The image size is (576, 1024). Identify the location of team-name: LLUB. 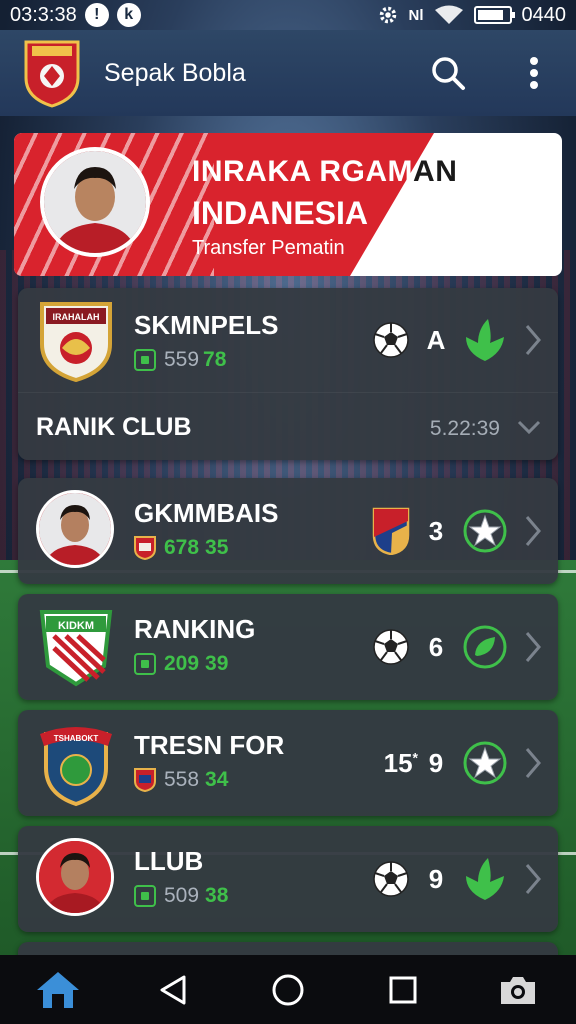
(169, 861).